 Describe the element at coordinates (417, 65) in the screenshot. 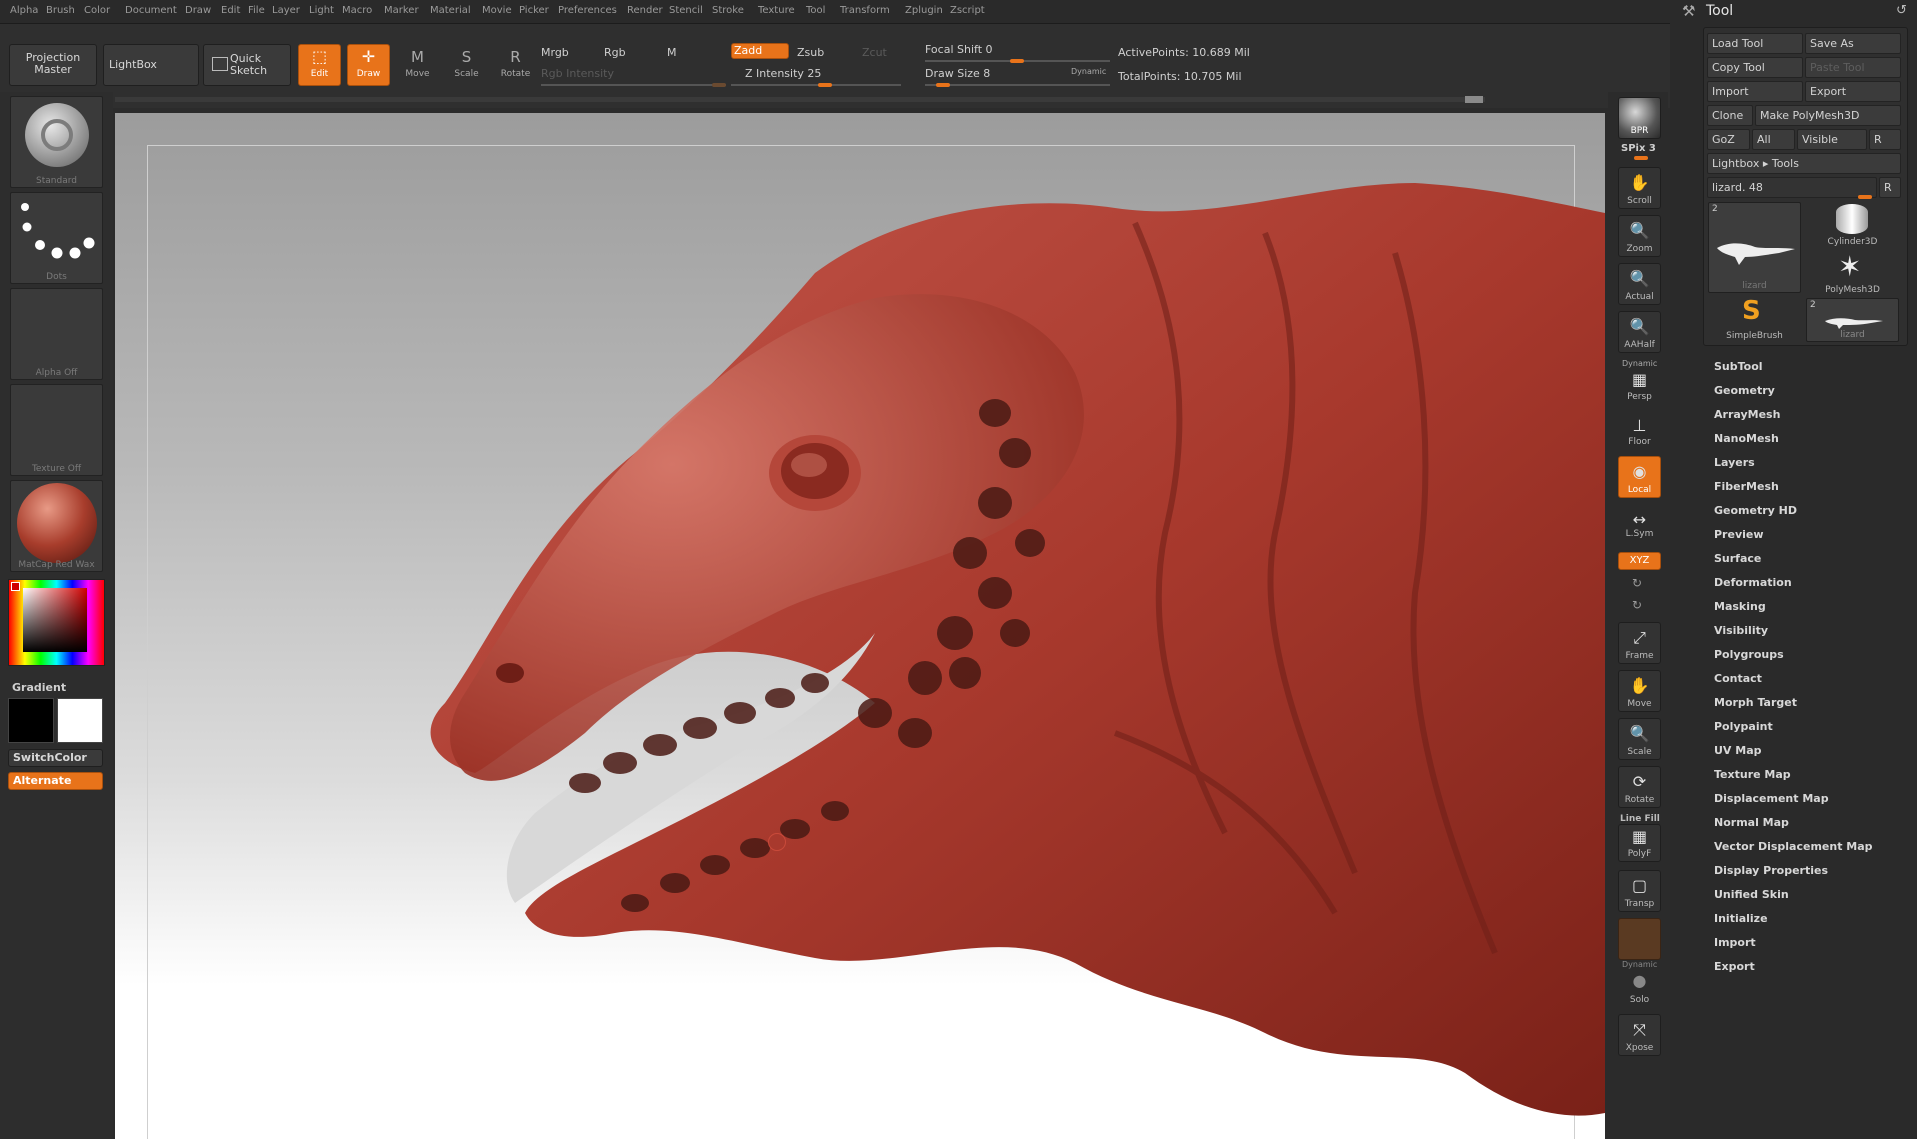

I see `move-button: M Move` at that location.